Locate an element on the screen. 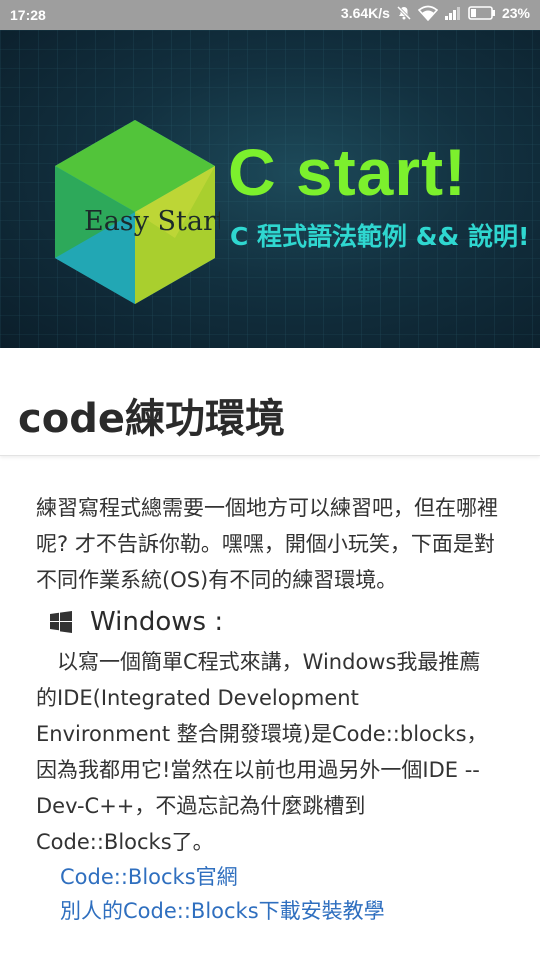 This screenshot has height=960, width=540. battery-icon is located at coordinates (482, 13).